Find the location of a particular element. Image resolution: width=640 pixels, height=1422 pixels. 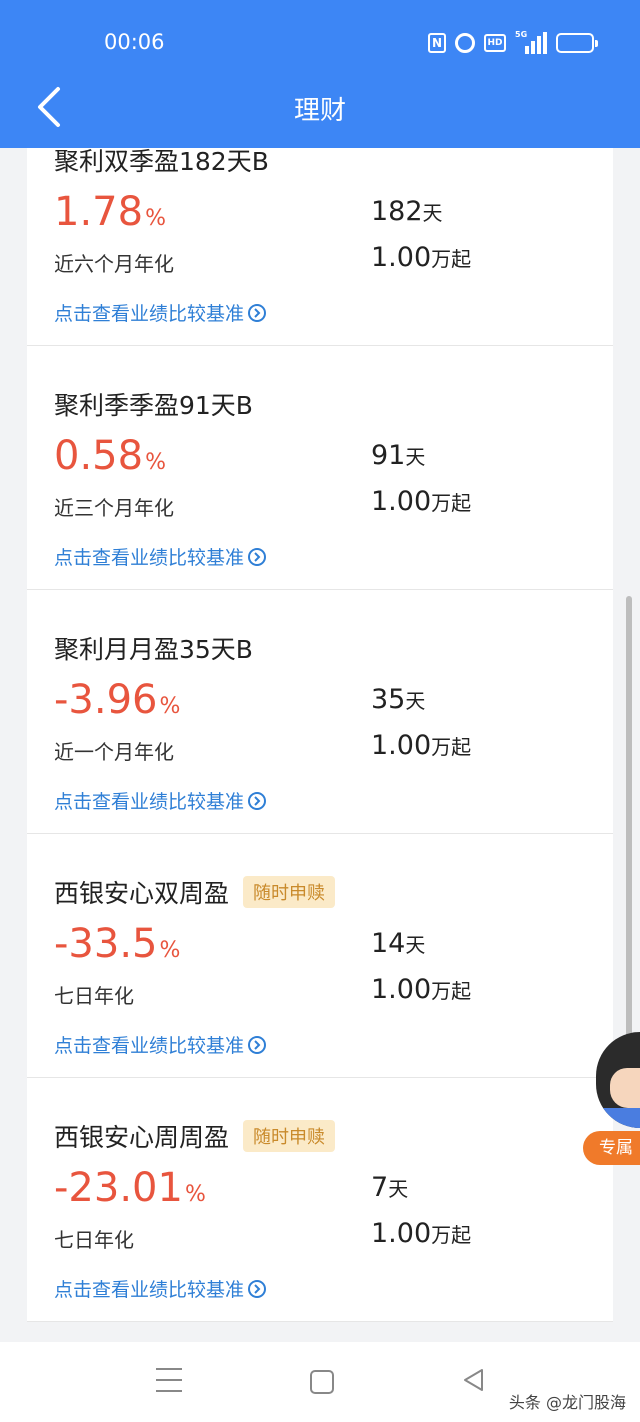

nfc-icon: N is located at coordinates (437, 43).